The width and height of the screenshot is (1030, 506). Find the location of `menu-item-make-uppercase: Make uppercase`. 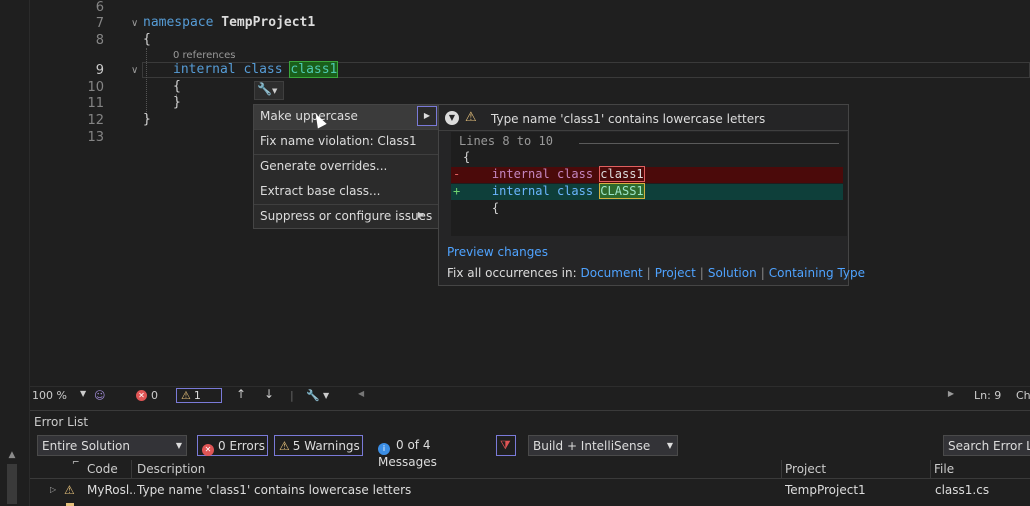

menu-item-make-uppercase: Make uppercase is located at coordinates (346, 117).